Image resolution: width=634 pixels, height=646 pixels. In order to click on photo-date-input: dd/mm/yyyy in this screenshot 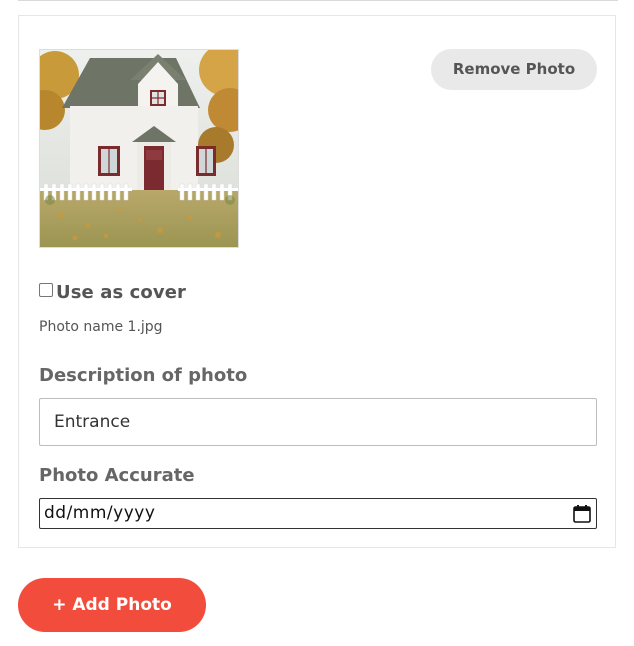, I will do `click(318, 513)`.